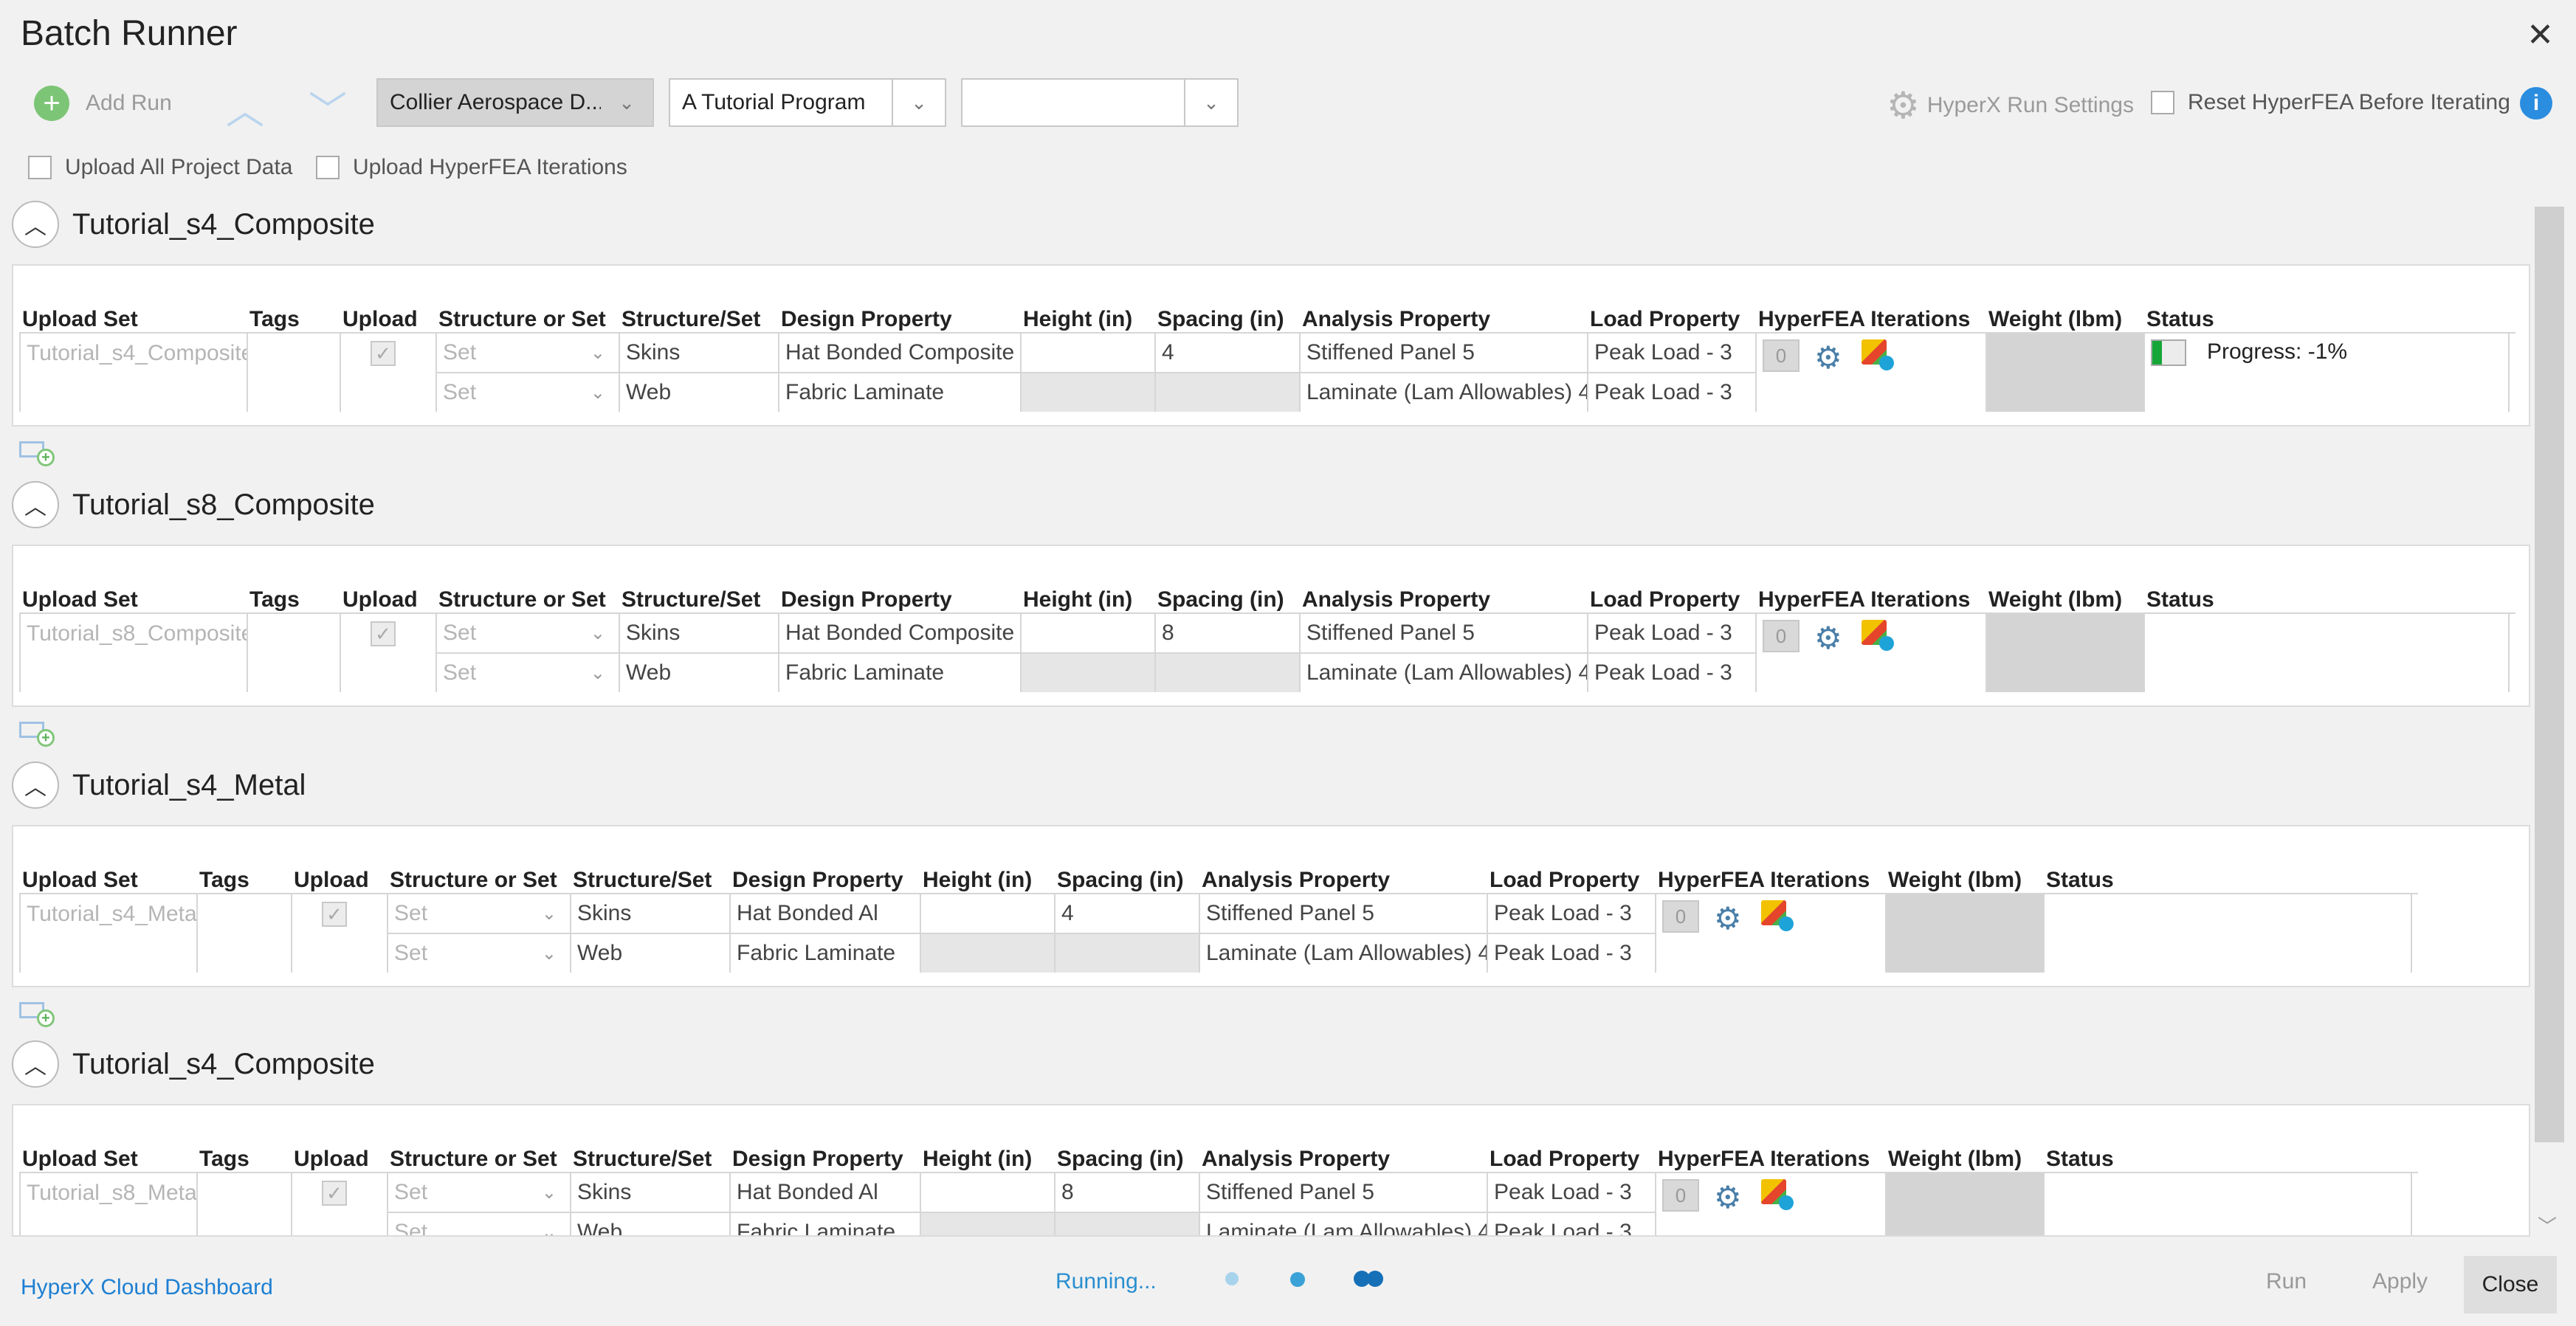 This screenshot has height=1326, width=2576. What do you see at coordinates (328, 107) in the screenshot?
I see `chevron-down-icon: ﹀` at bounding box center [328, 107].